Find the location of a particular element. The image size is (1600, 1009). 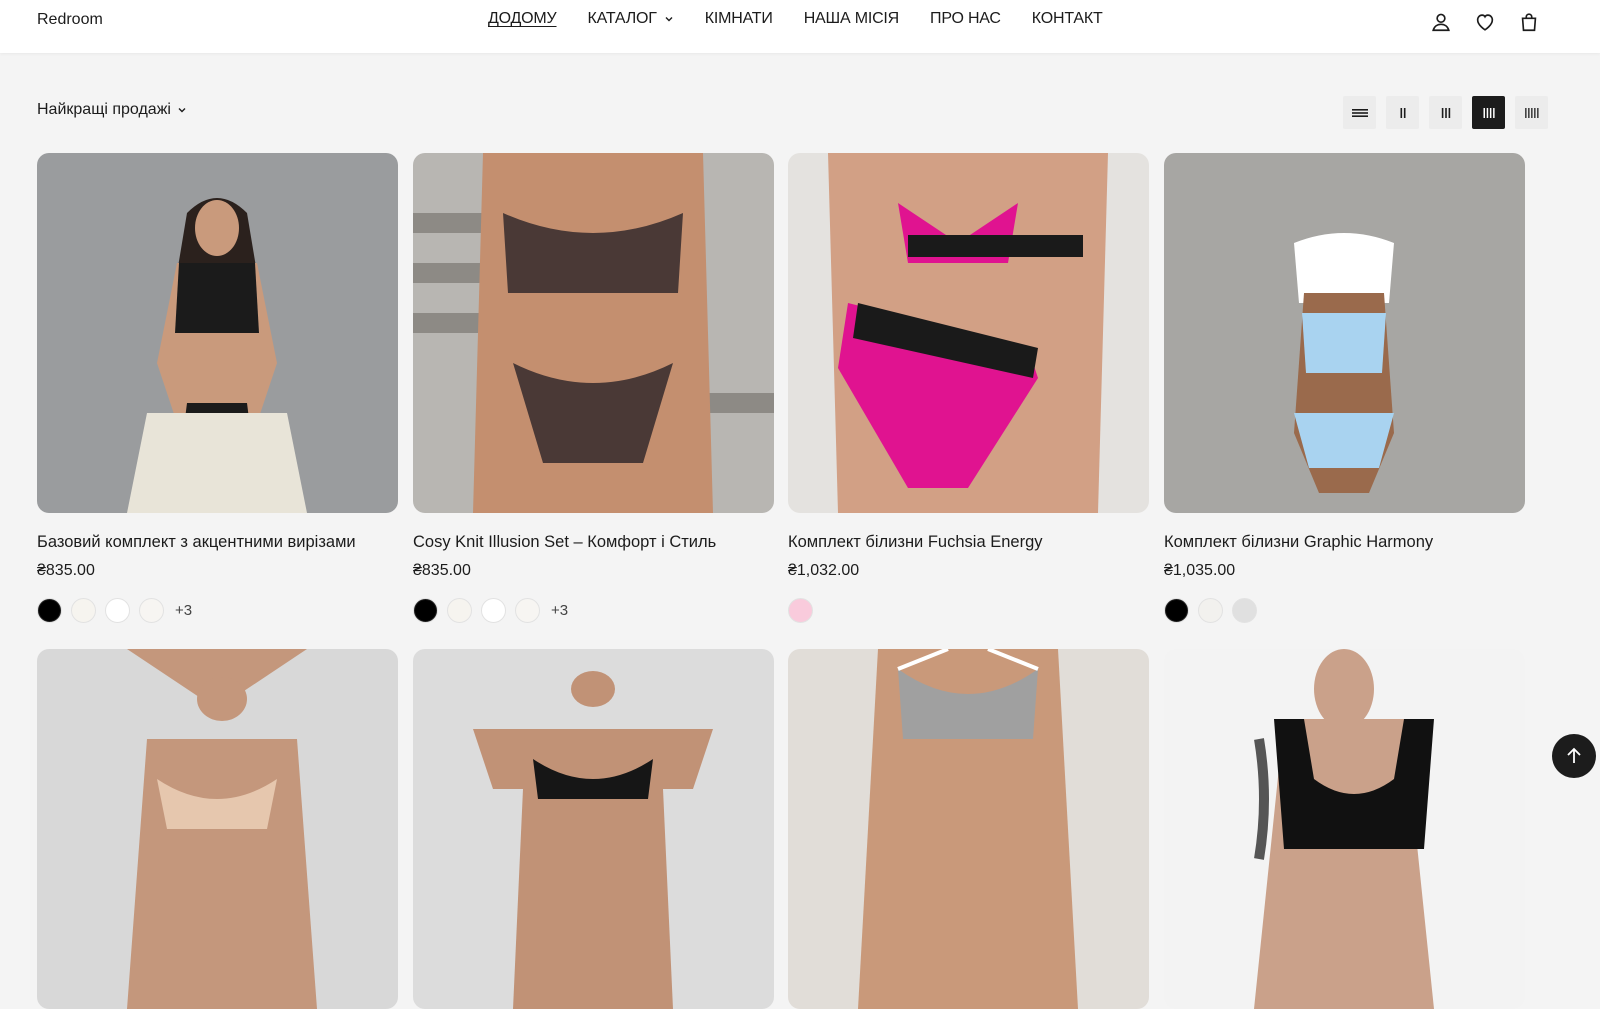

product-card: Комплект білизни Fuchsia Energy ₴1,032.00 is located at coordinates (968, 388).